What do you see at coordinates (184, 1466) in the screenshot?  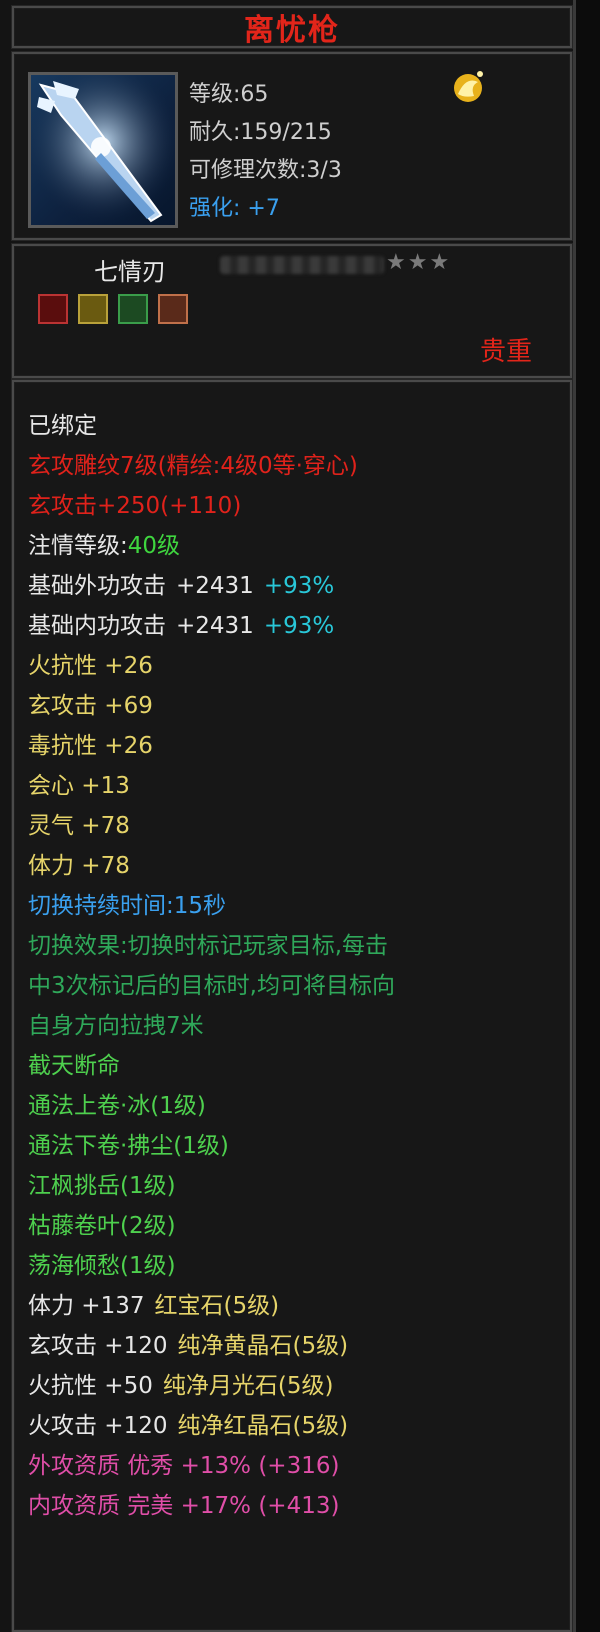 I see `outer-quality-line: 外攻资质 优秀 +13% (+316)` at bounding box center [184, 1466].